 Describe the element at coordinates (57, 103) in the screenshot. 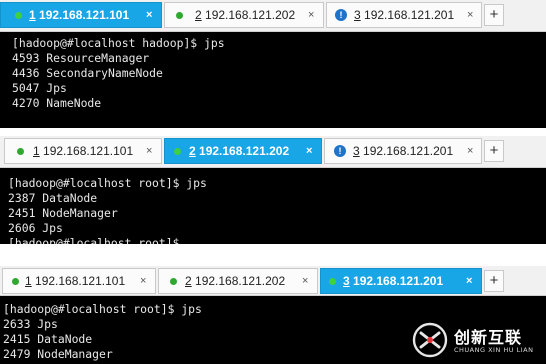

I see `terminal-line: 4270 NameNode` at that location.